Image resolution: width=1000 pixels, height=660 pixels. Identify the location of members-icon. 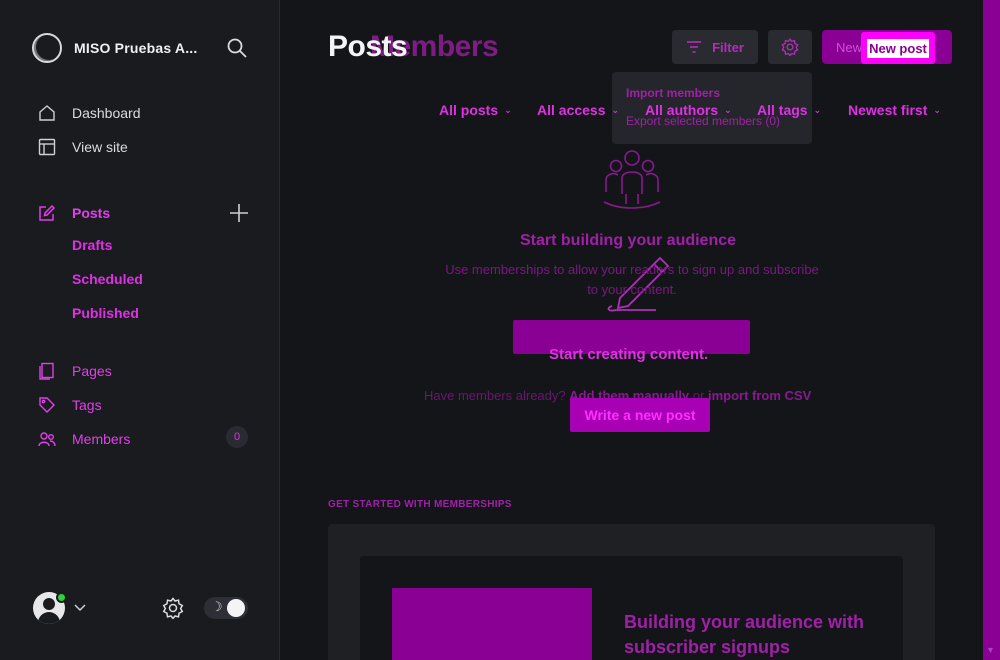
(47, 439).